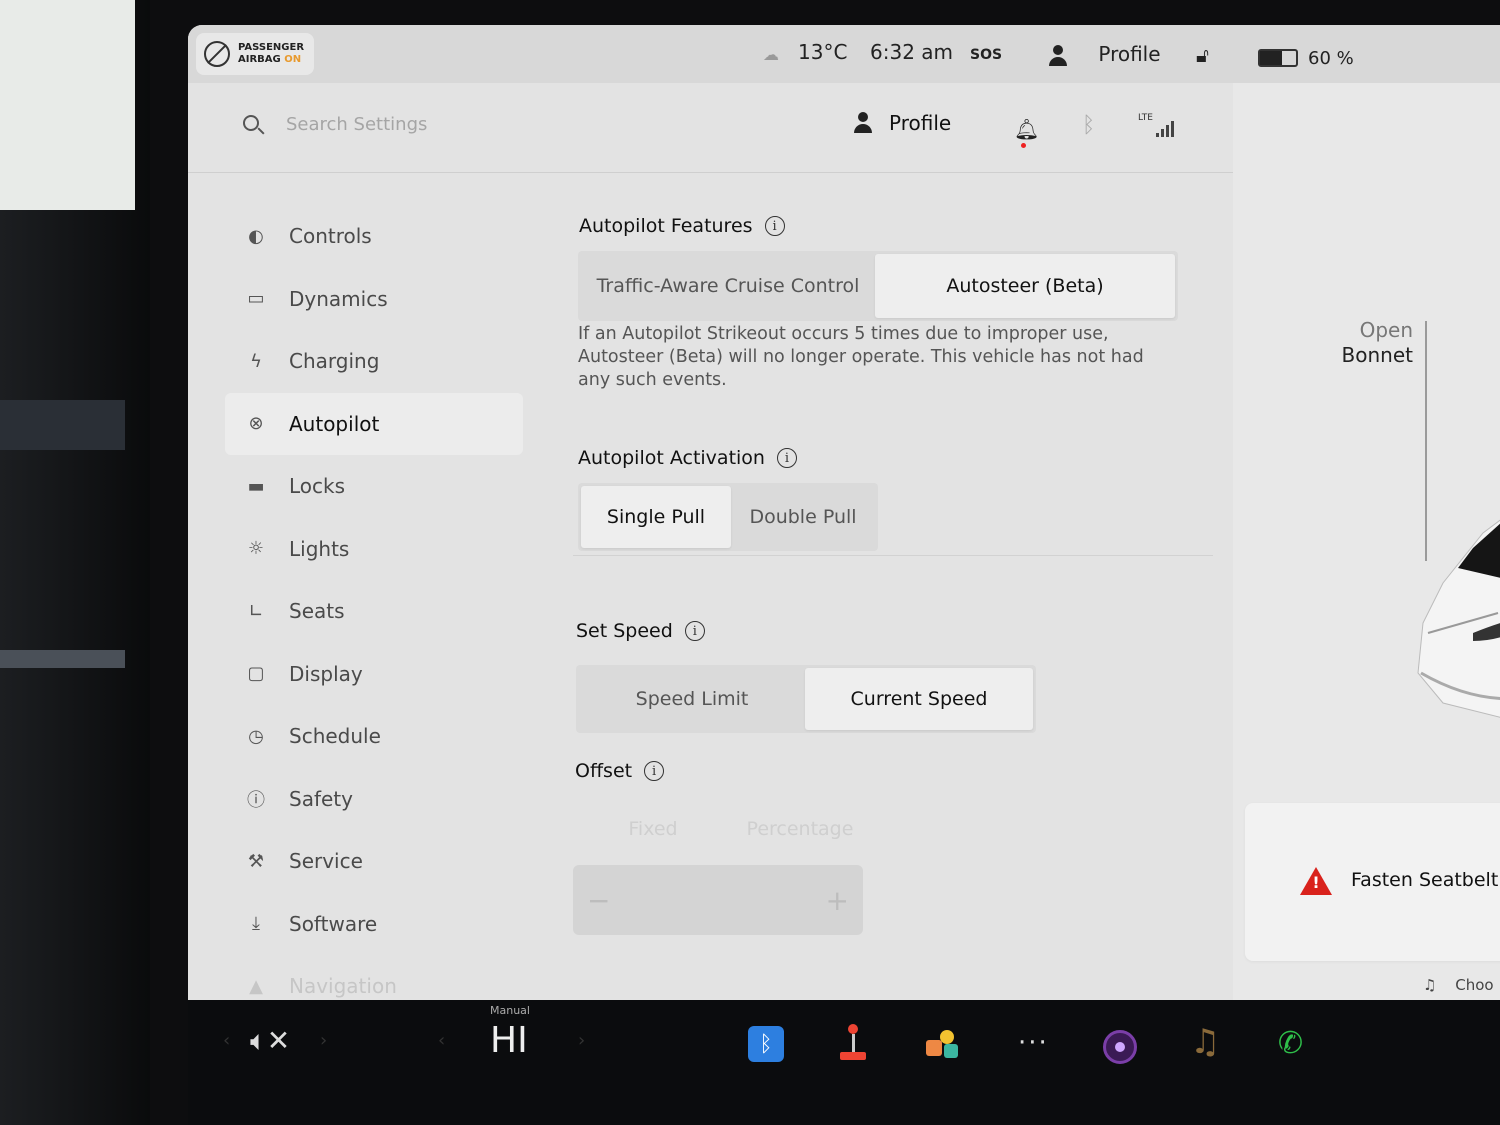 The image size is (1500, 1125). I want to click on passenger-airbag-indicator: PASSENGER AIRBAG ON, so click(255, 54).